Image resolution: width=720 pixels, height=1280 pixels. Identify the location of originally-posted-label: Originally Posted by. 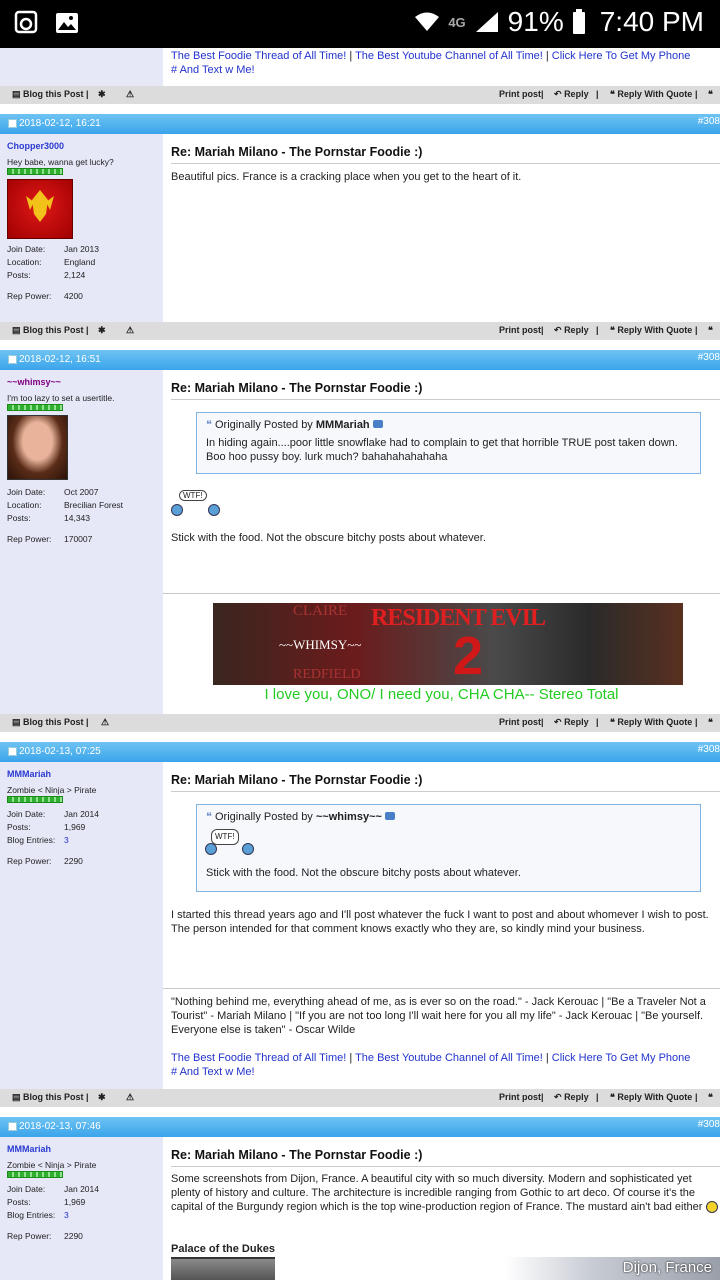
(263, 817).